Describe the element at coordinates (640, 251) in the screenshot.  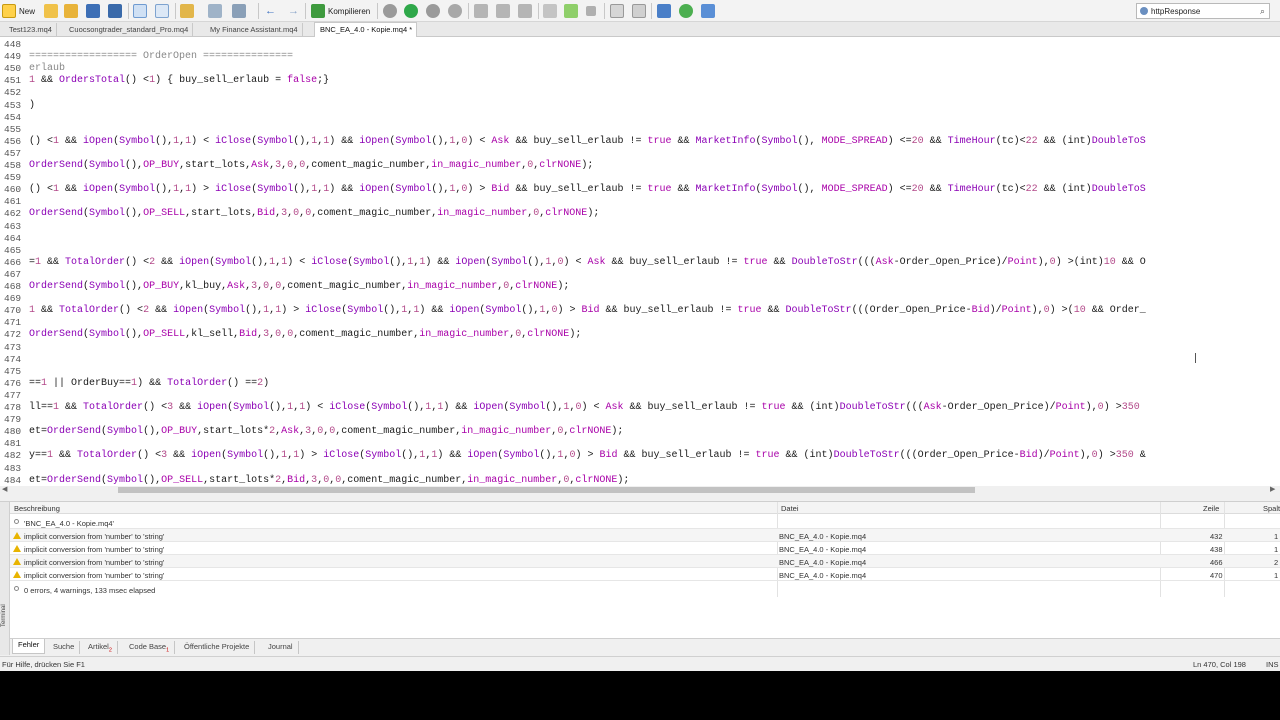
I see `code-line: 465` at that location.